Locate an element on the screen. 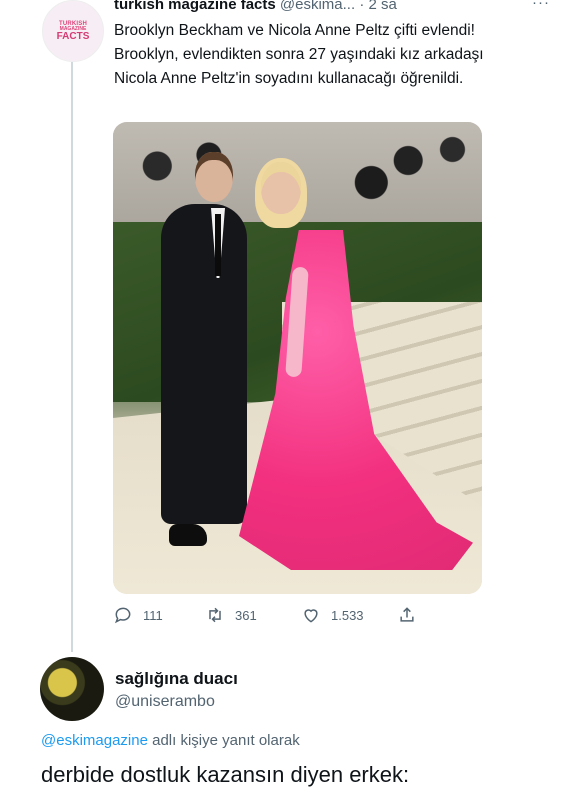  reply-button: 111 is located at coordinates (159, 615).